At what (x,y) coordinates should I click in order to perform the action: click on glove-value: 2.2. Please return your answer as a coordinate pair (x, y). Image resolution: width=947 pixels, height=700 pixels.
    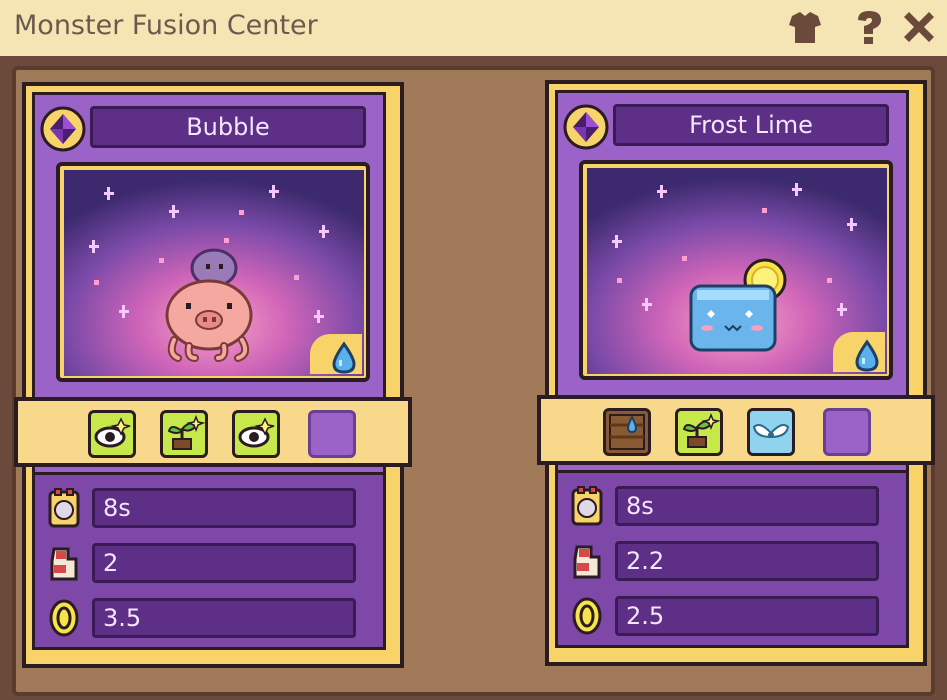
    Looking at the image, I should click on (645, 561).